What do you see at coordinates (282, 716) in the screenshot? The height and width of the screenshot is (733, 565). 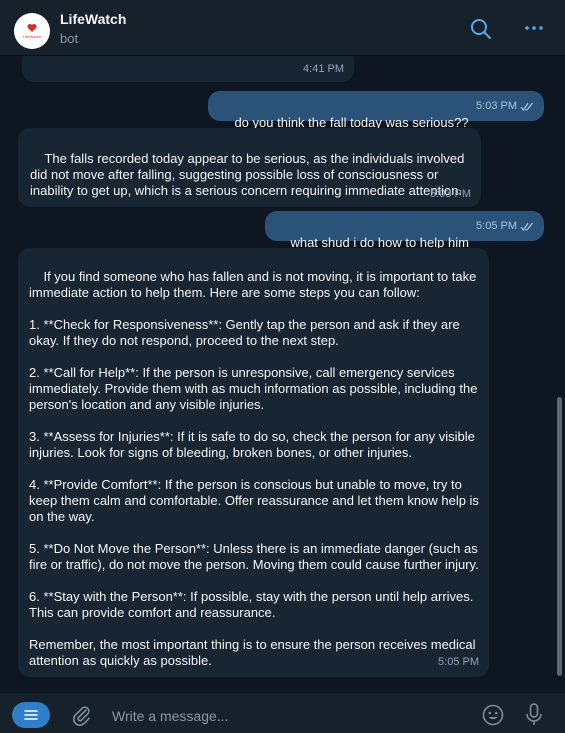 I see `message-input` at bounding box center [282, 716].